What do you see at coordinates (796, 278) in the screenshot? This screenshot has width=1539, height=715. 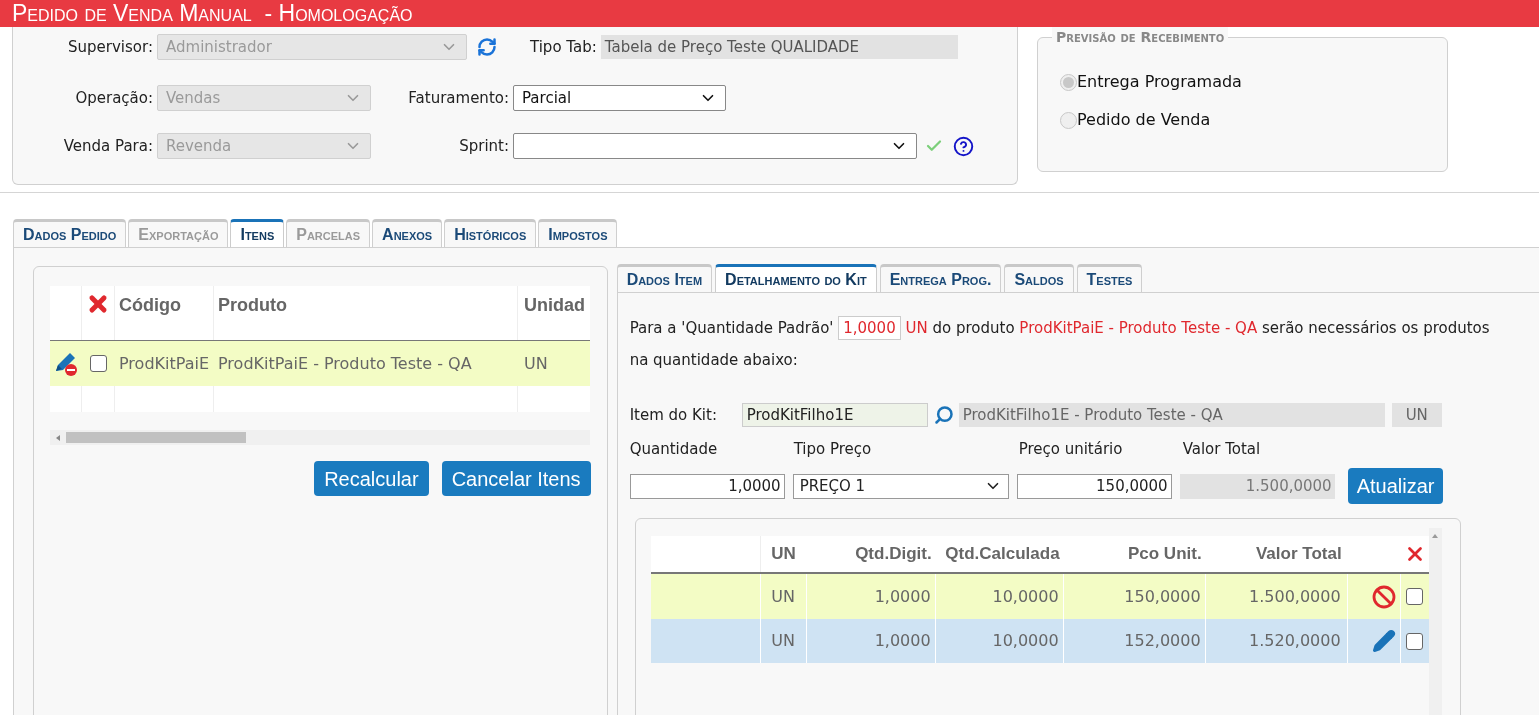 I see `tab: Detalhamento do Kit` at bounding box center [796, 278].